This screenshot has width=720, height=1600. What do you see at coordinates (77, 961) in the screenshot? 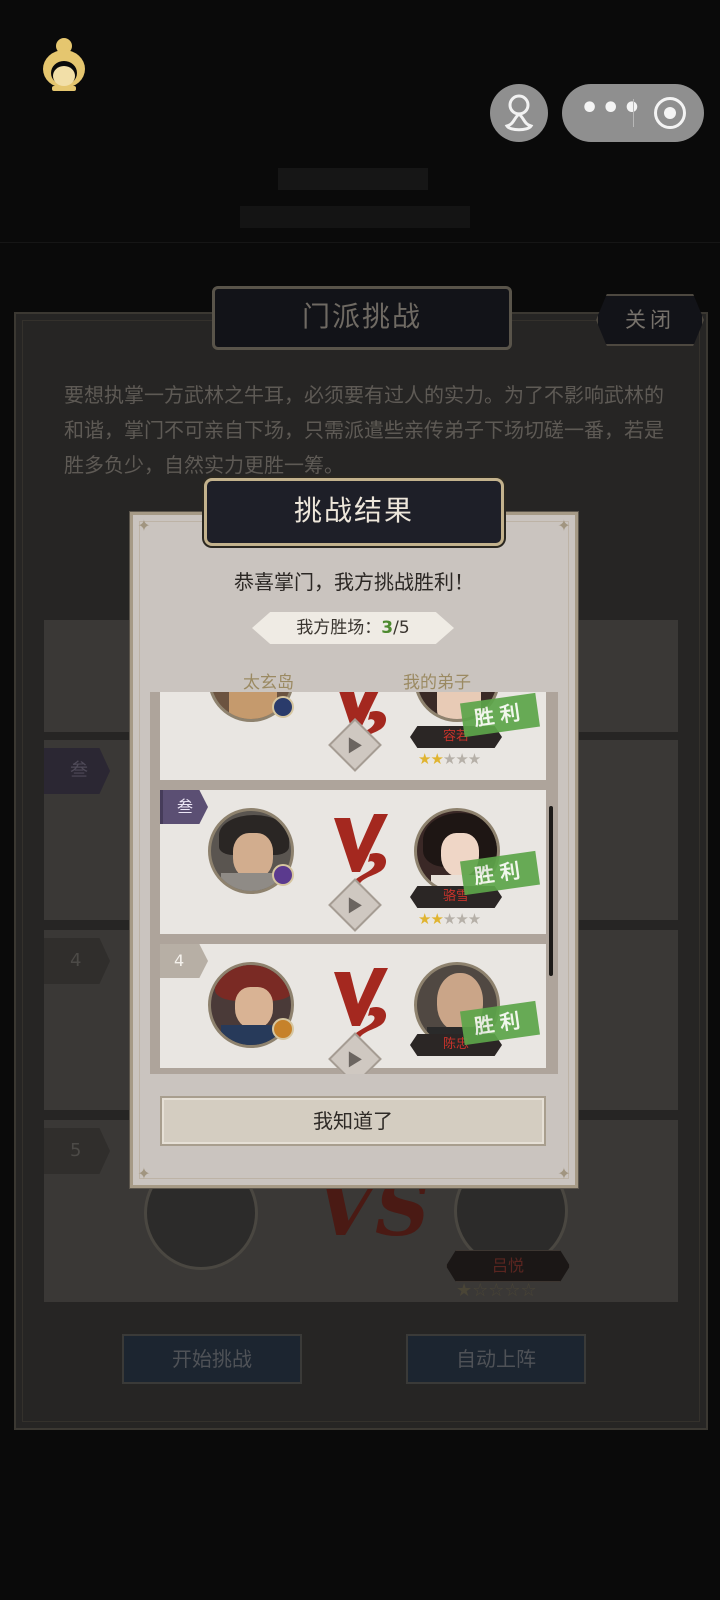
I see `bg-rank-tag: 4` at bounding box center [77, 961].